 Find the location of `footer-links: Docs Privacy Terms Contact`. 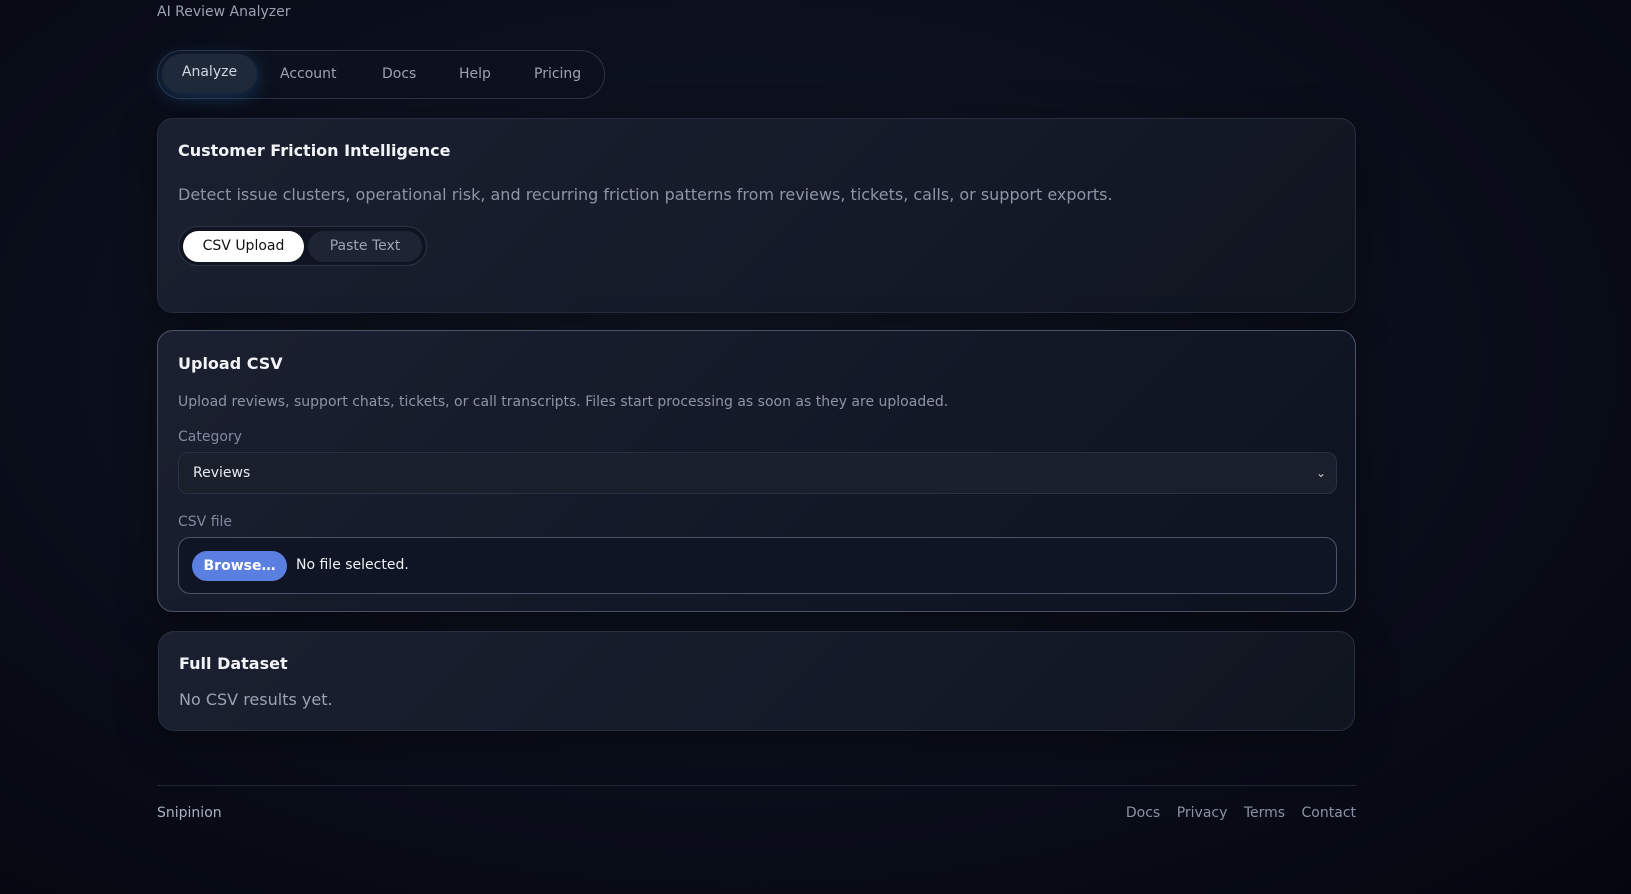

footer-links: Docs Privacy Terms Contact is located at coordinates (1235, 813).